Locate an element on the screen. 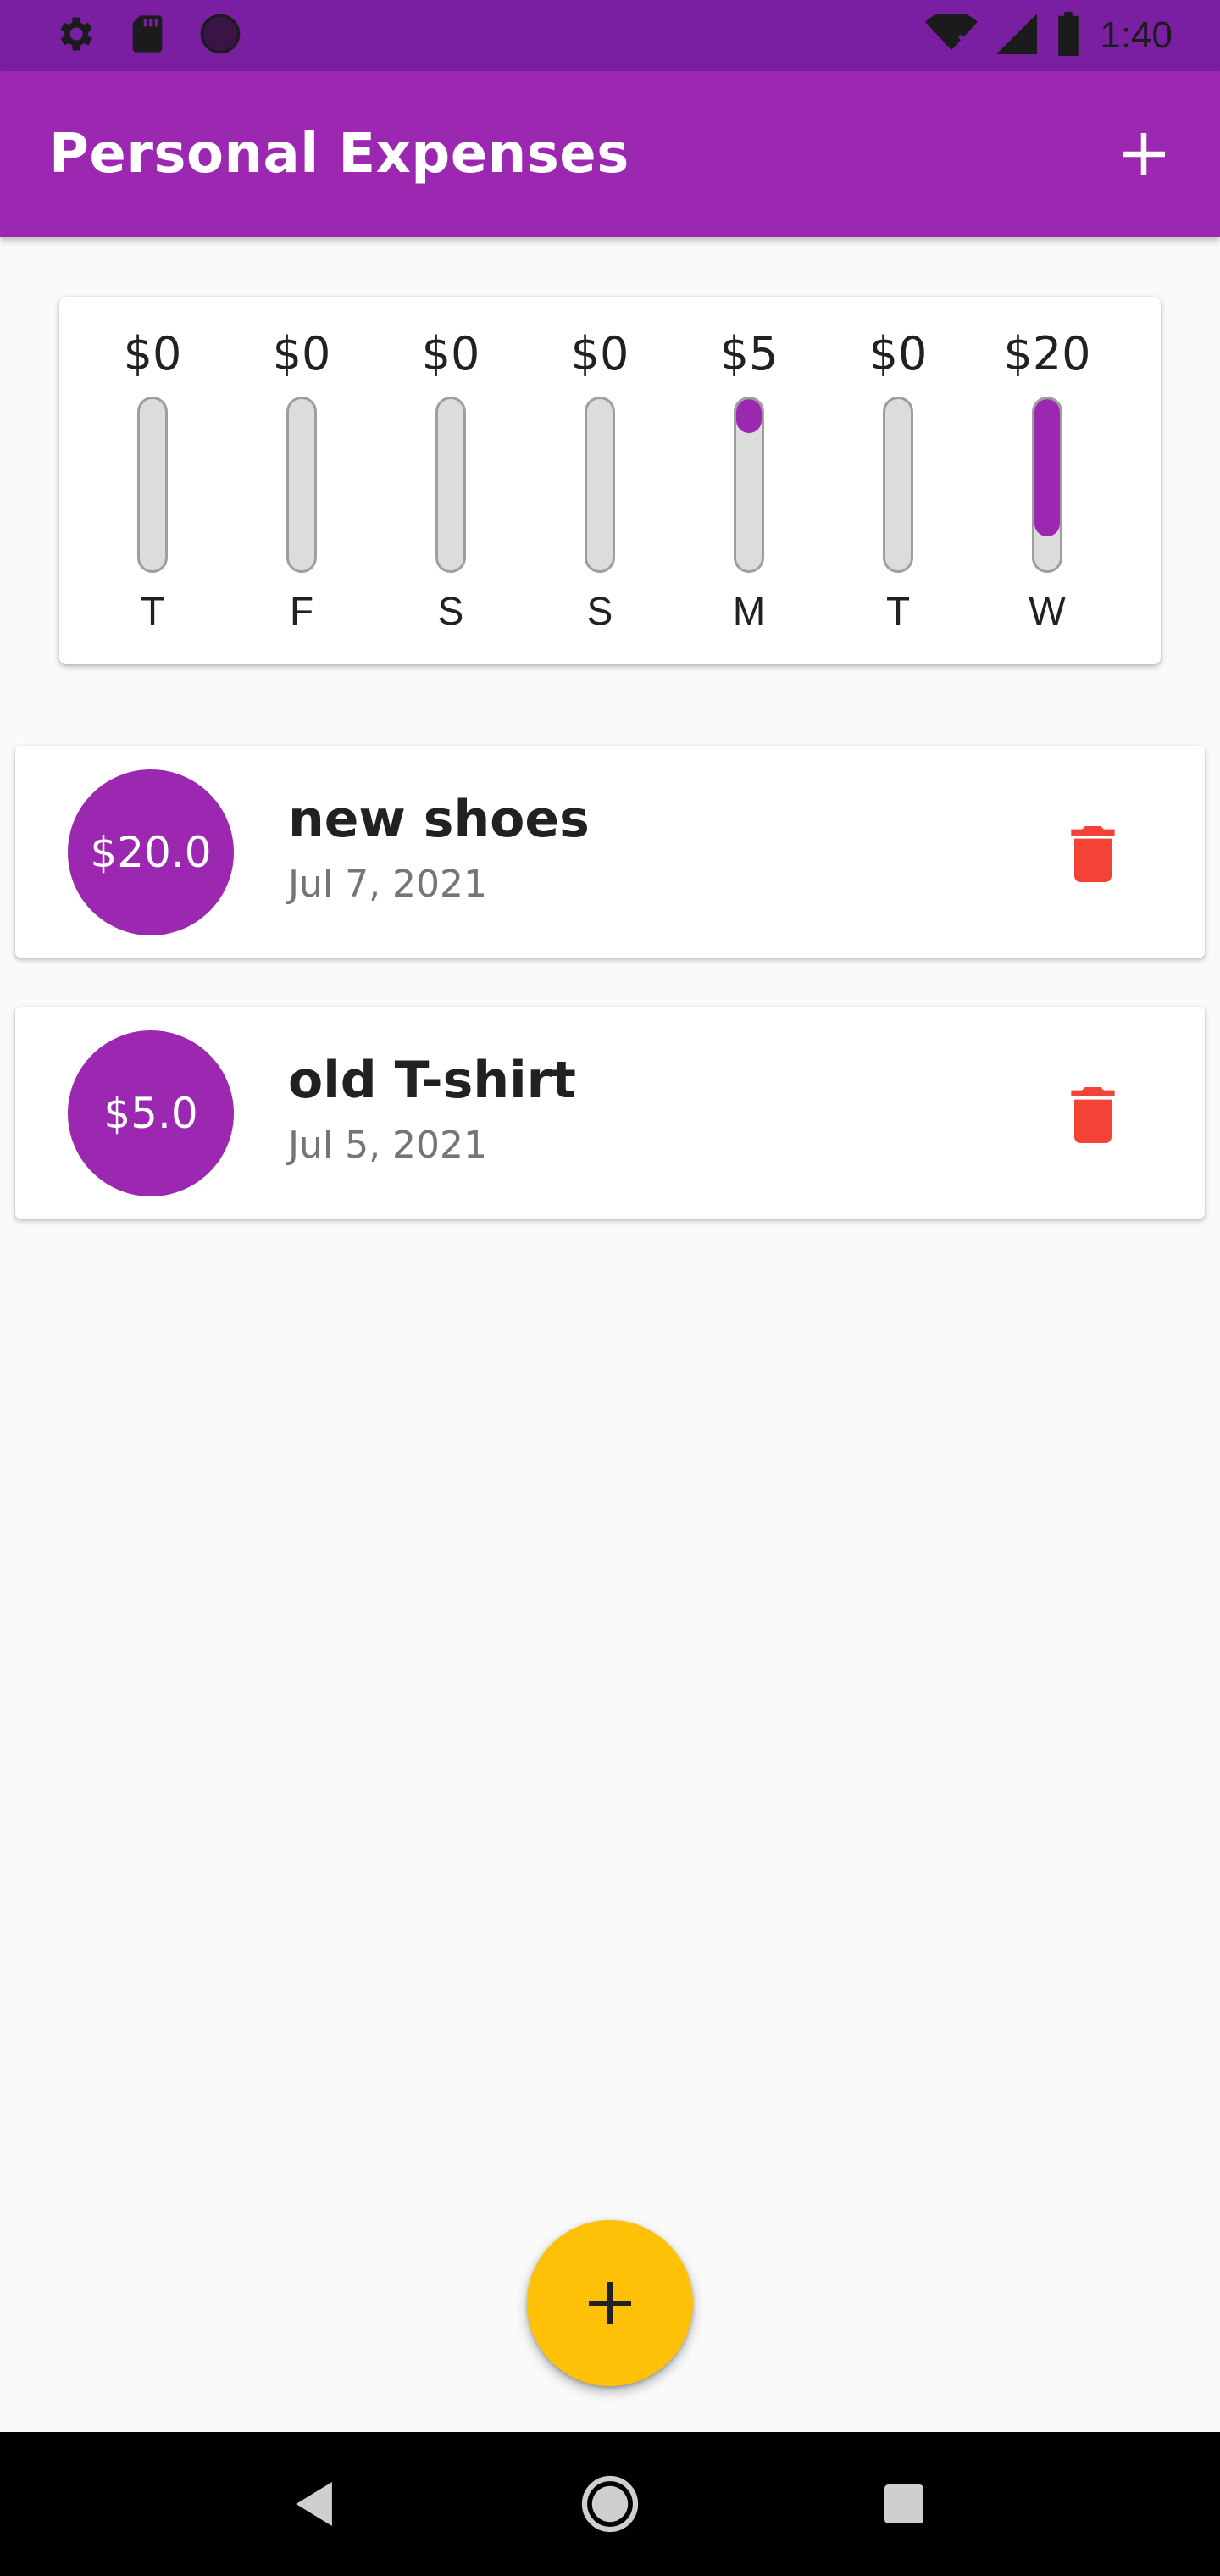 Image resolution: width=1220 pixels, height=2576 pixels. settings-icon is located at coordinates (75, 35).